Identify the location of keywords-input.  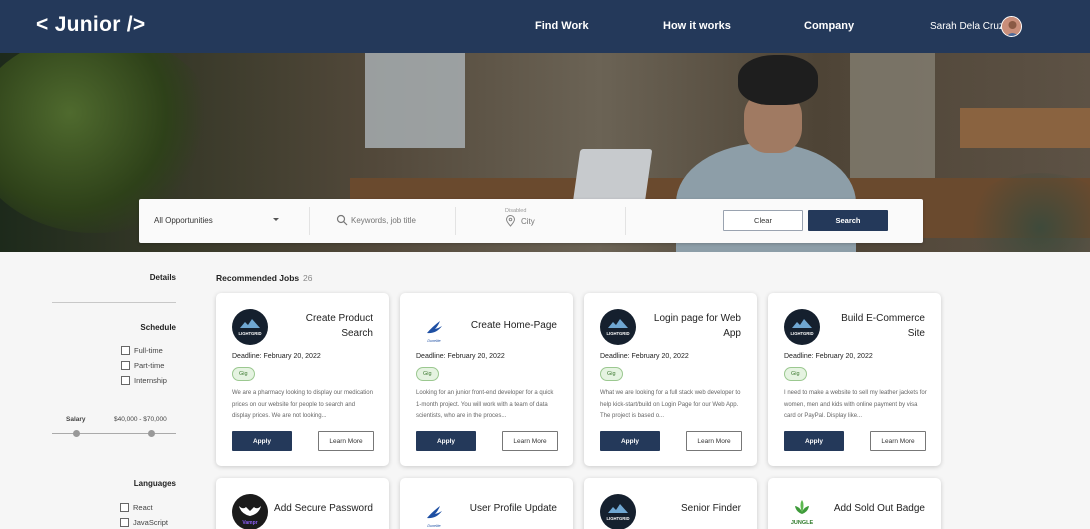
(401, 220).